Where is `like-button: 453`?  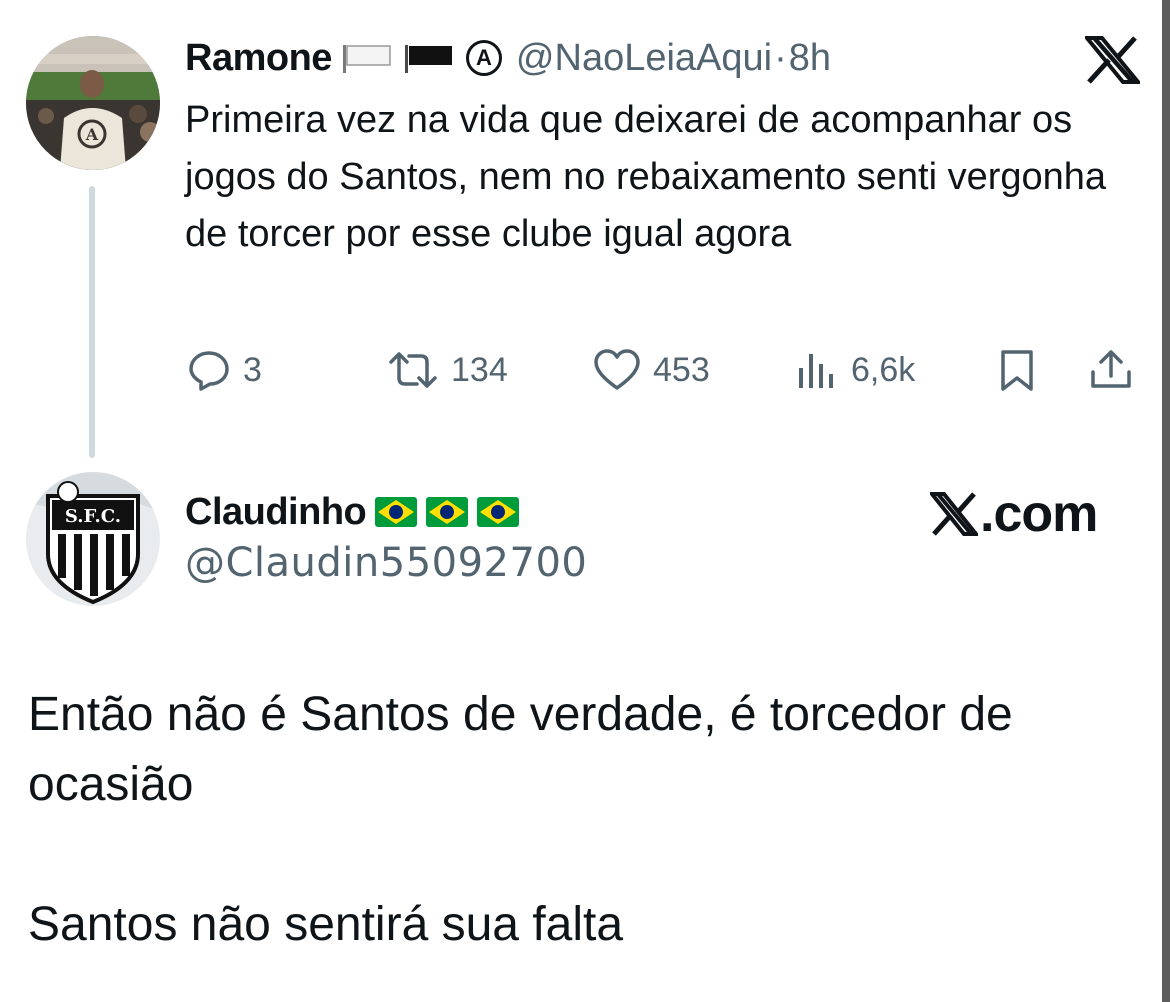 like-button: 453 is located at coordinates (651, 370).